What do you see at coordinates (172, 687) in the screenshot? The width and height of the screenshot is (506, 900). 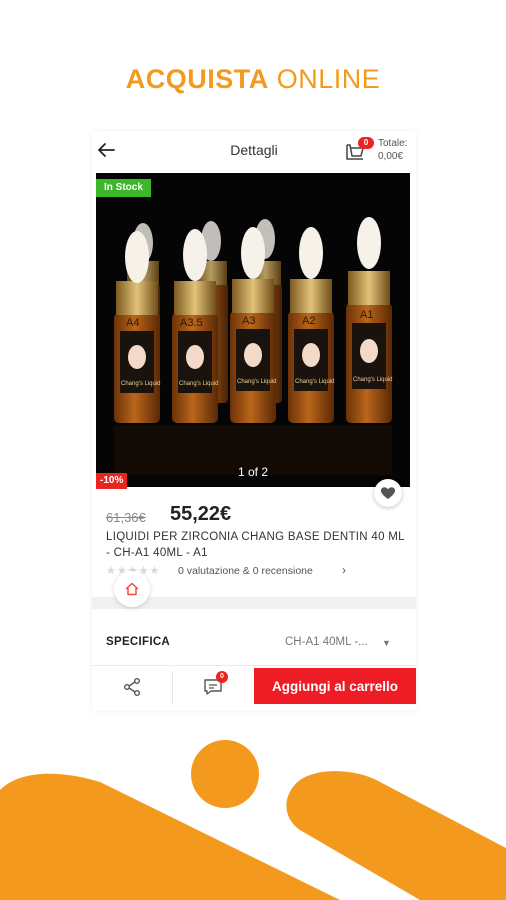 I see `action-divider` at bounding box center [172, 687].